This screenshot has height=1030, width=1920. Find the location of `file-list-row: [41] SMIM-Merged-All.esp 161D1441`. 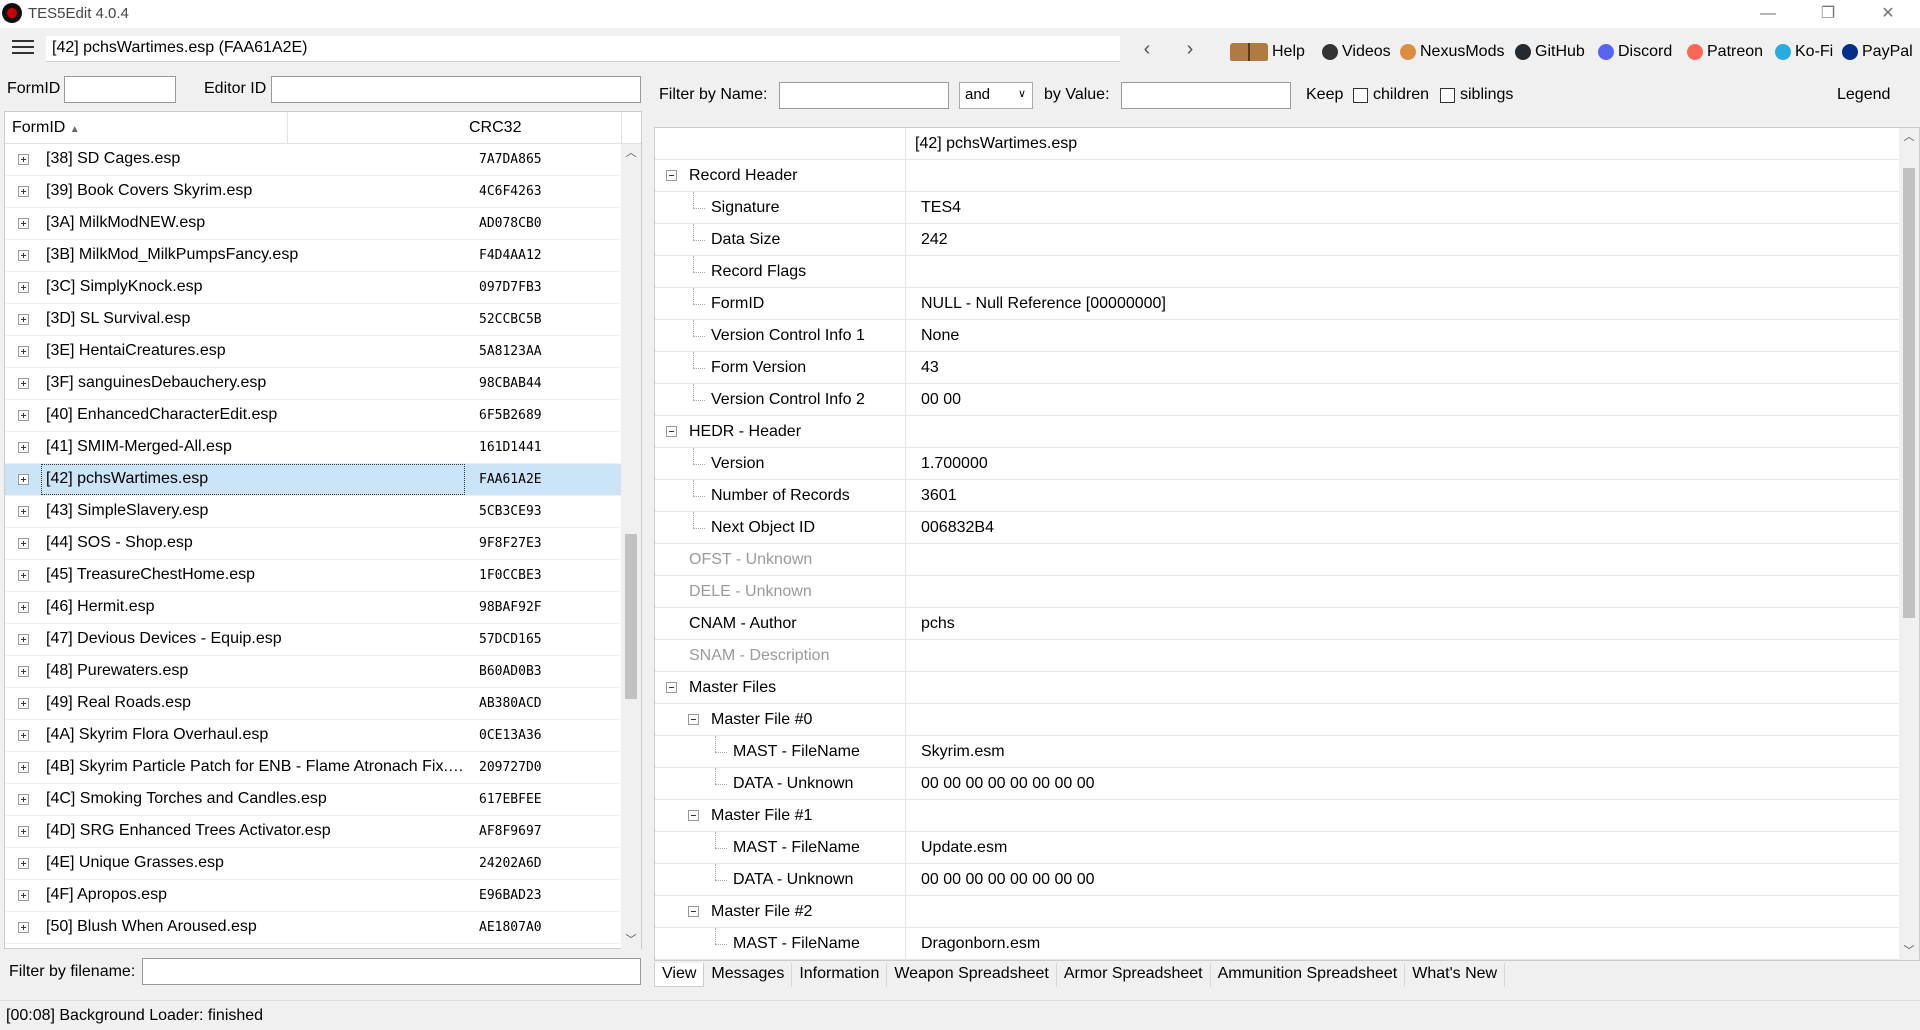

file-list-row: [41] SMIM-Merged-All.esp 161D1441 is located at coordinates (313, 448).